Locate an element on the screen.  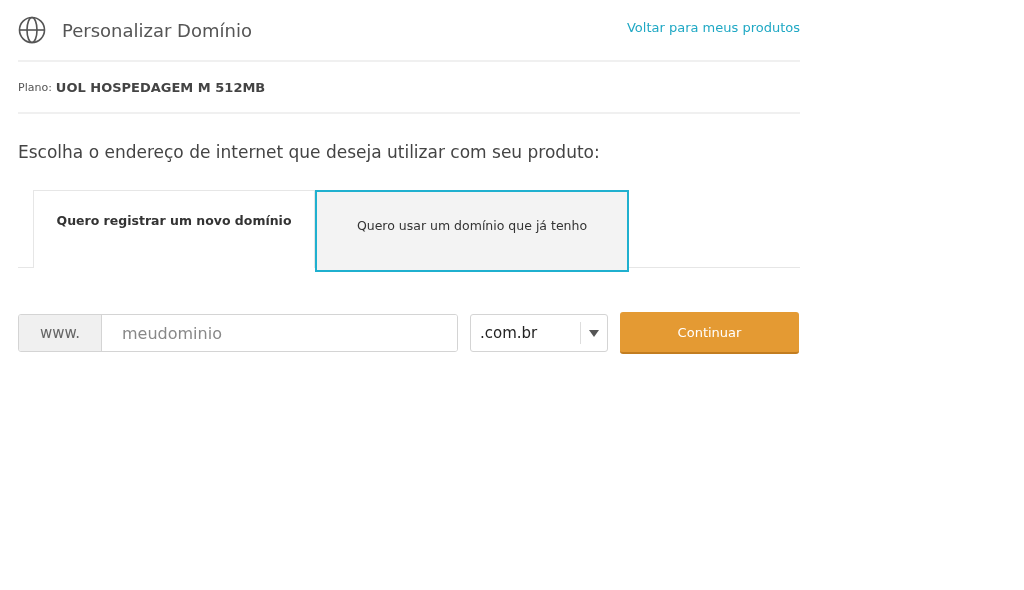
plan-name: UOL HOSPEDAGEM M 512MB is located at coordinates (160, 87).